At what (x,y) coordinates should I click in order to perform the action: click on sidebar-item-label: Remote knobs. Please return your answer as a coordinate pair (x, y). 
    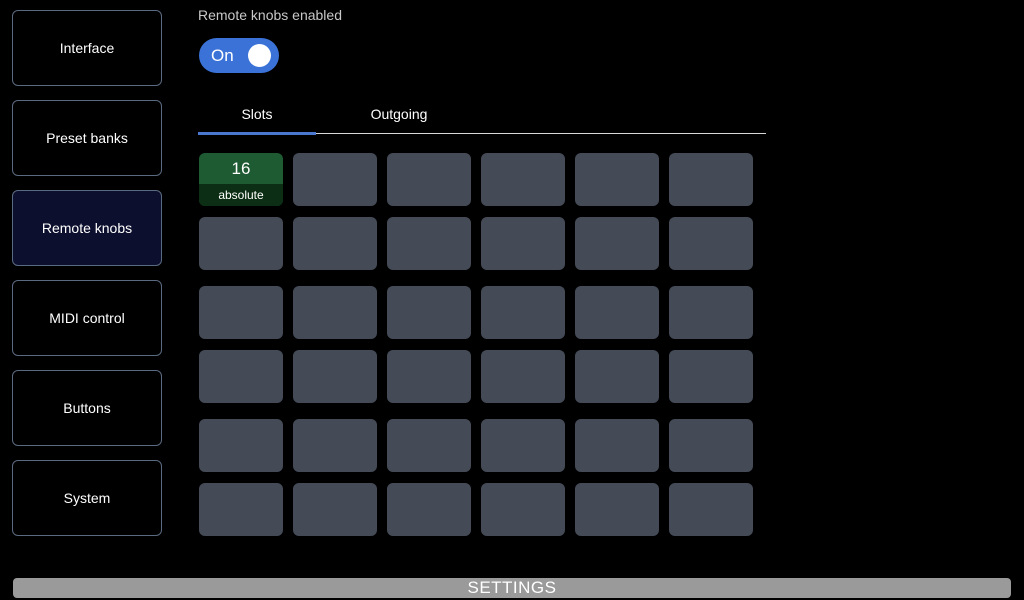
    Looking at the image, I should click on (87, 228).